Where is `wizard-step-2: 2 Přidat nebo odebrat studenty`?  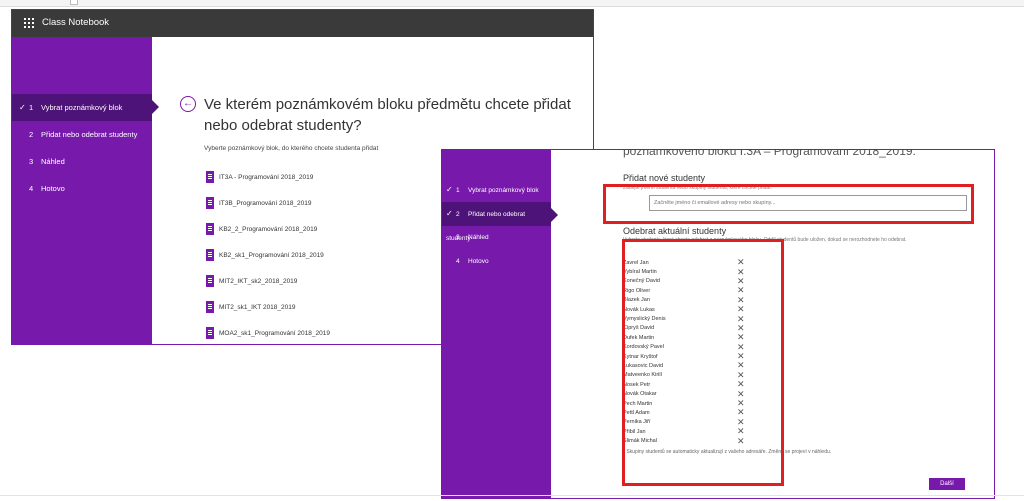
wizard-step-2: 2 Přidat nebo odebrat studenty is located at coordinates (82, 134).